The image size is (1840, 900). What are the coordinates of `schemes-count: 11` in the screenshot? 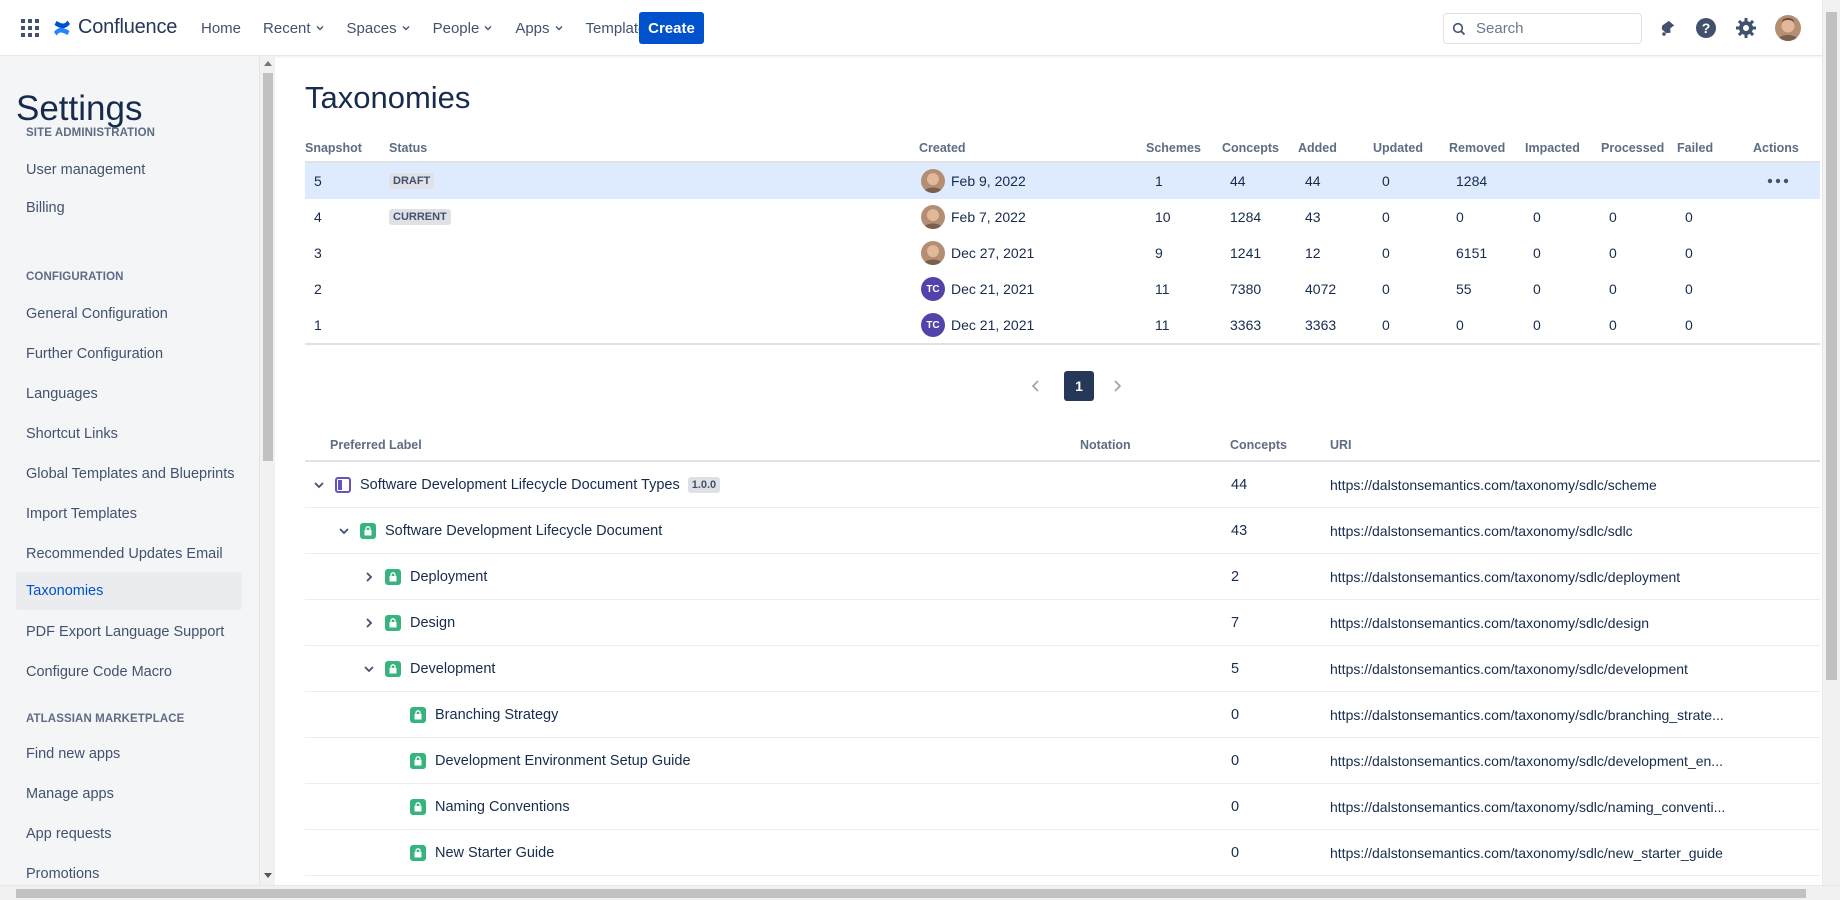 It's located at (1162, 325).